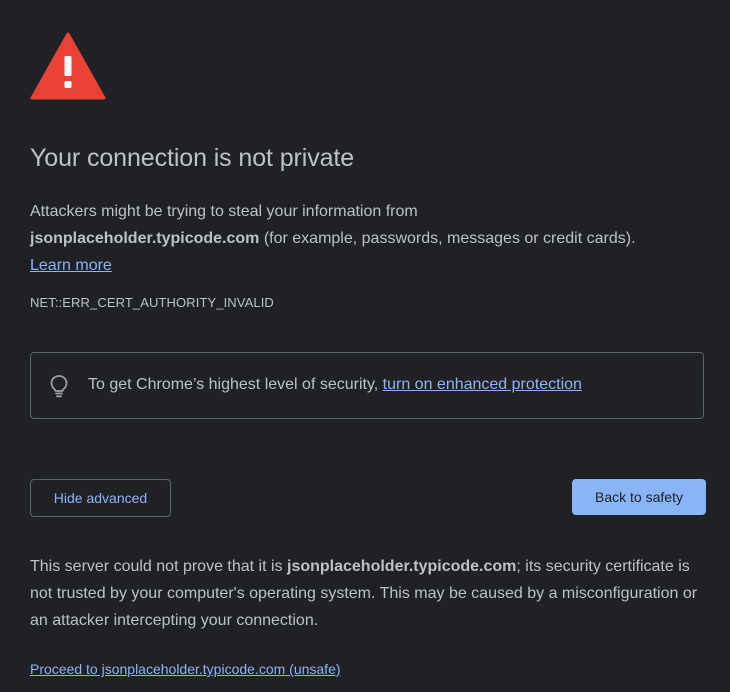 The image size is (730, 692). What do you see at coordinates (152, 302) in the screenshot?
I see `error-code: NET::ERR_CERT_AUTHORITY_INVALID` at bounding box center [152, 302].